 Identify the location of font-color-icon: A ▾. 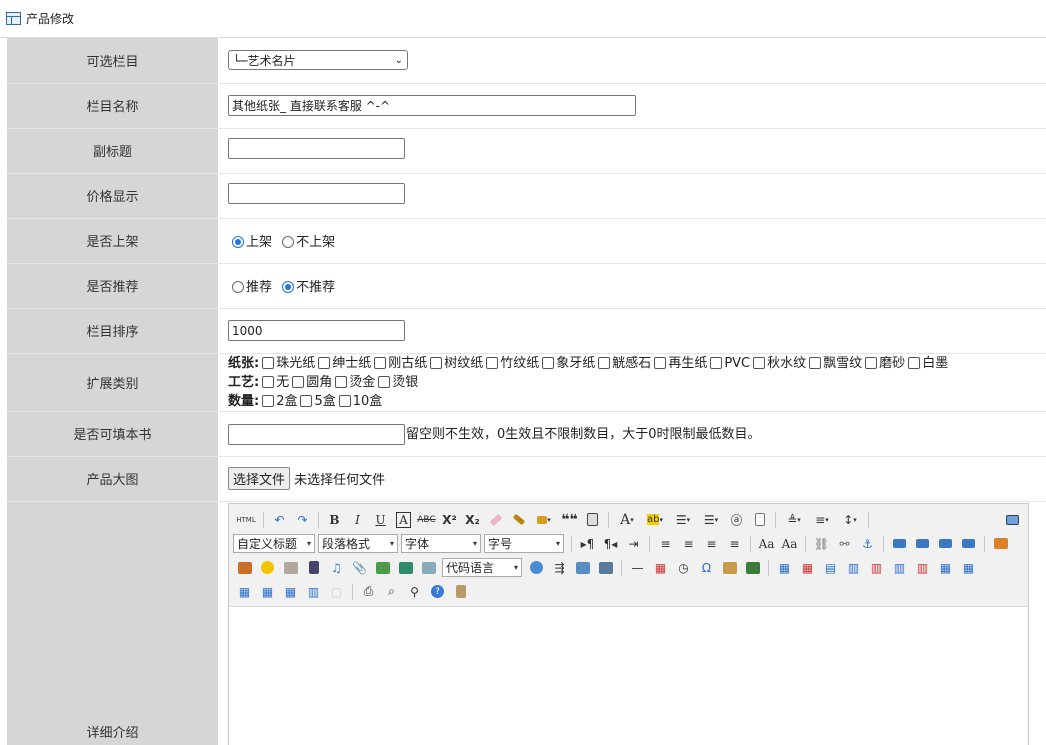
(627, 520).